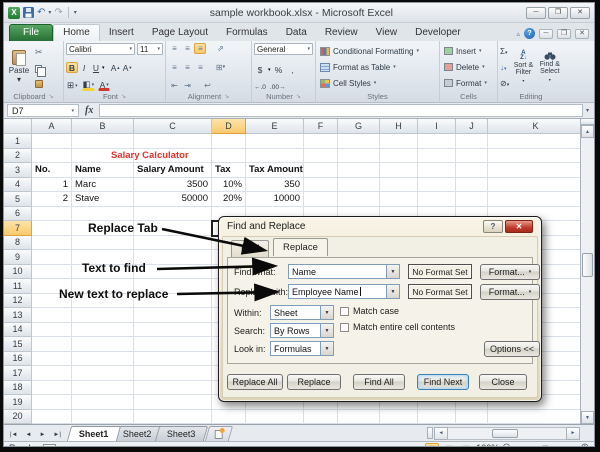 The width and height of the screenshot is (600, 452). I want to click on cell-F1, so click(321, 141).